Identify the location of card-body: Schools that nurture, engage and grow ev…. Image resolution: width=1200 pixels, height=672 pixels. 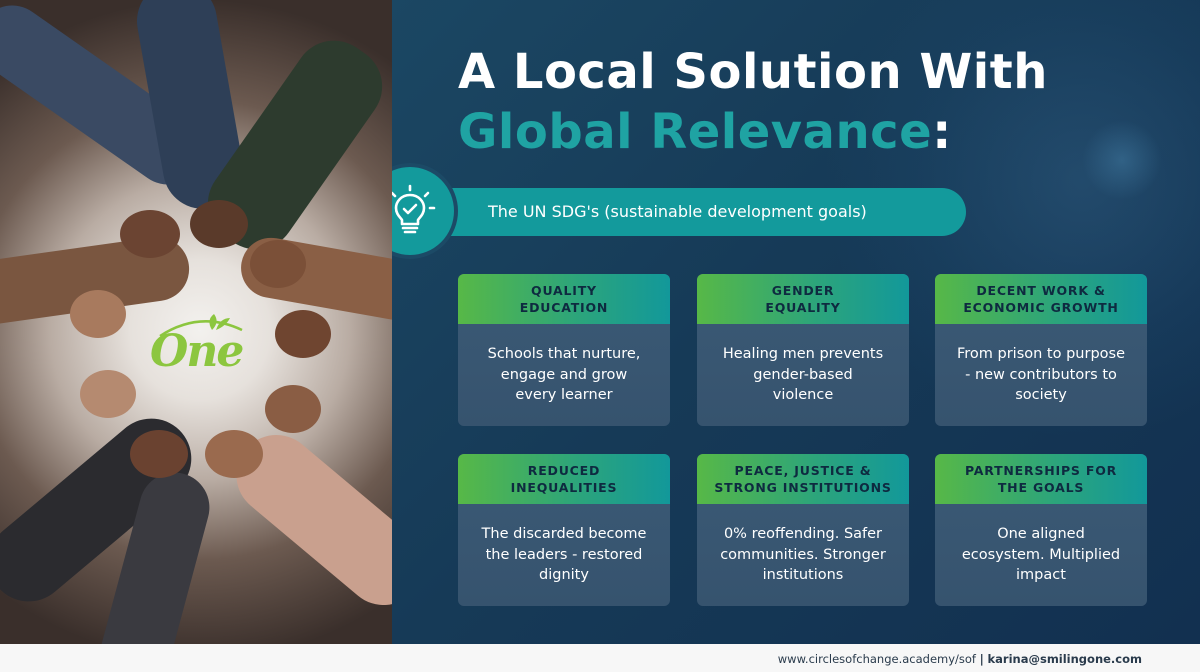
(564, 375).